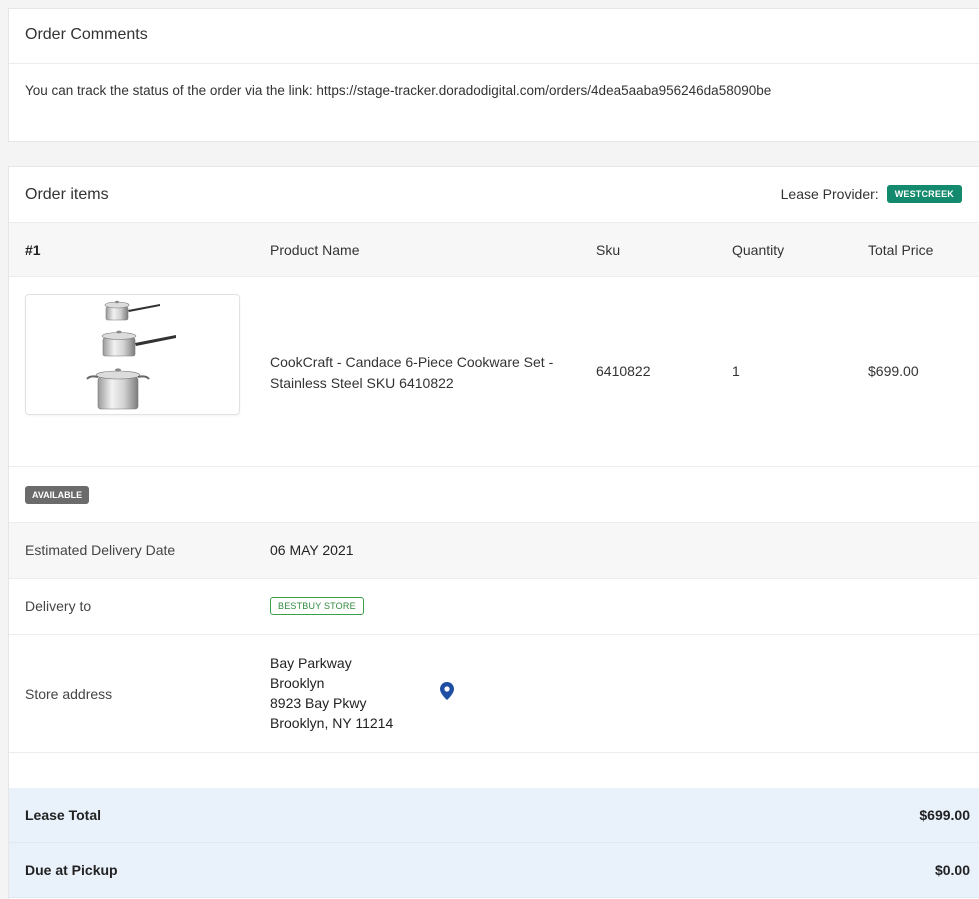  I want to click on estimated-delivery-label: Estimated Delivery Date, so click(100, 550).